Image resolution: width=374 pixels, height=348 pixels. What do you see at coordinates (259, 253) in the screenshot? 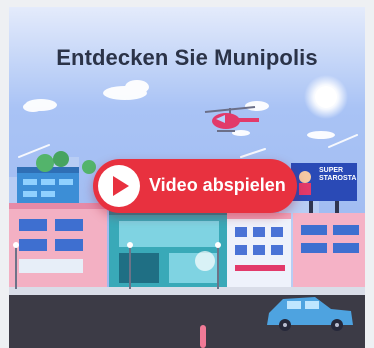
I see `building-right` at bounding box center [259, 253].